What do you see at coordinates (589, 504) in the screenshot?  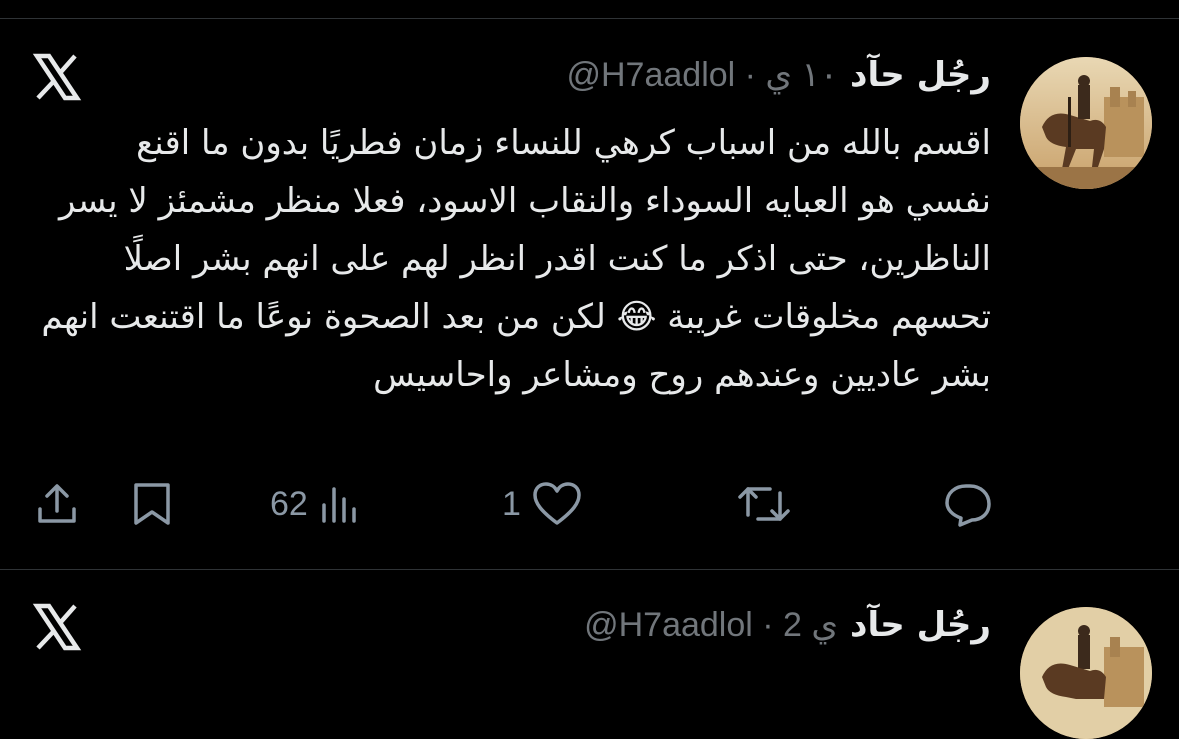 I see `tweet-actions: 62 1` at bounding box center [589, 504].